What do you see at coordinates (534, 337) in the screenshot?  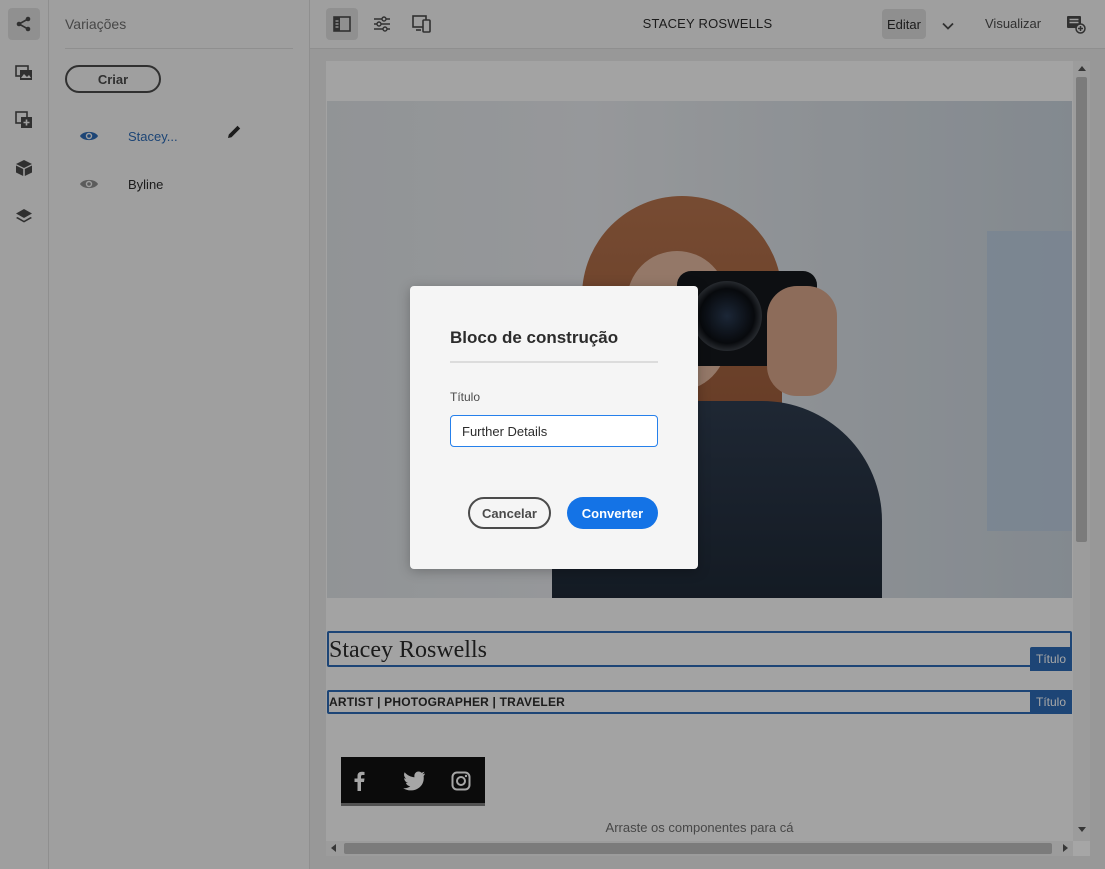 I see `dialog-title: Bloco de construção` at bounding box center [534, 337].